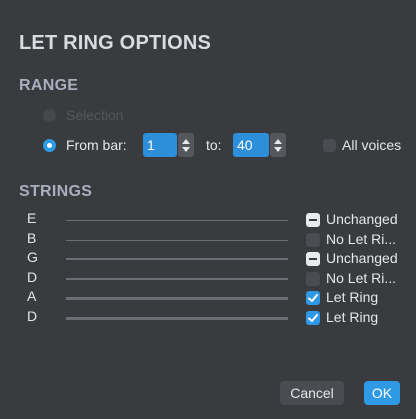  I want to click on to-bar-input: 40, so click(251, 145).